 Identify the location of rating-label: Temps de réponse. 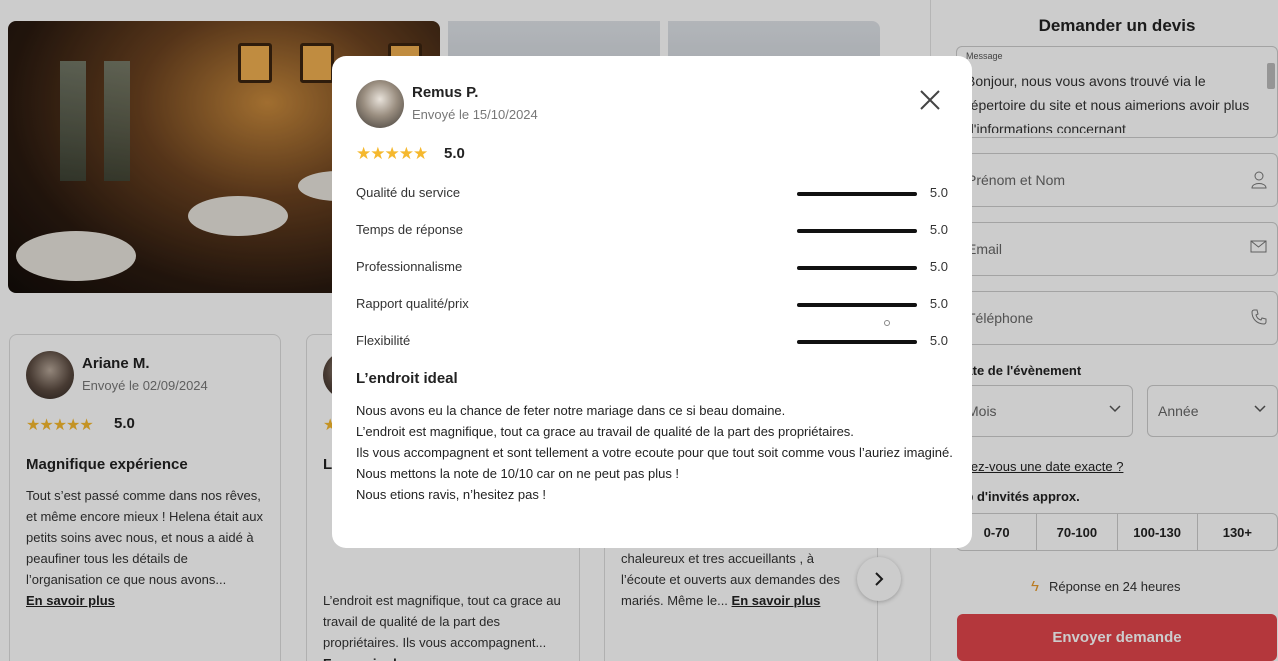
(409, 229).